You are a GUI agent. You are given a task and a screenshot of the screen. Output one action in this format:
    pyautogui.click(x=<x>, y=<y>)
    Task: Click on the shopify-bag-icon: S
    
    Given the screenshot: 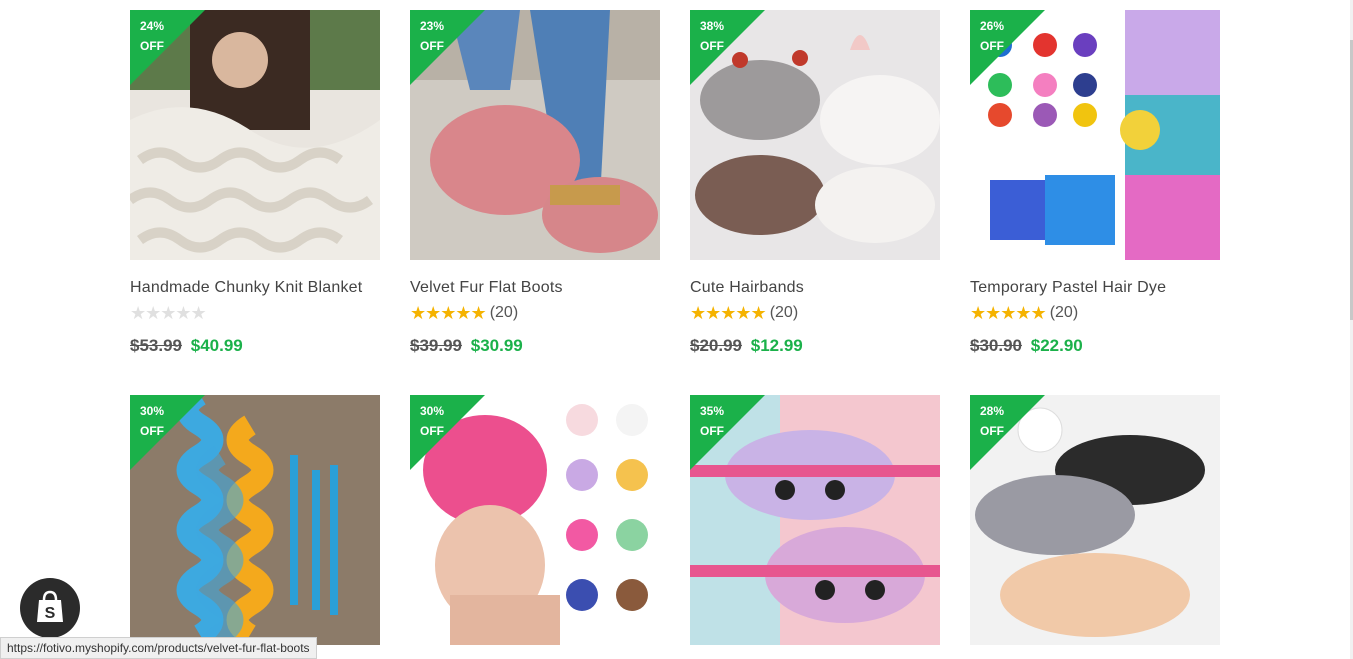 What is the action you would take?
    pyautogui.click(x=50, y=606)
    